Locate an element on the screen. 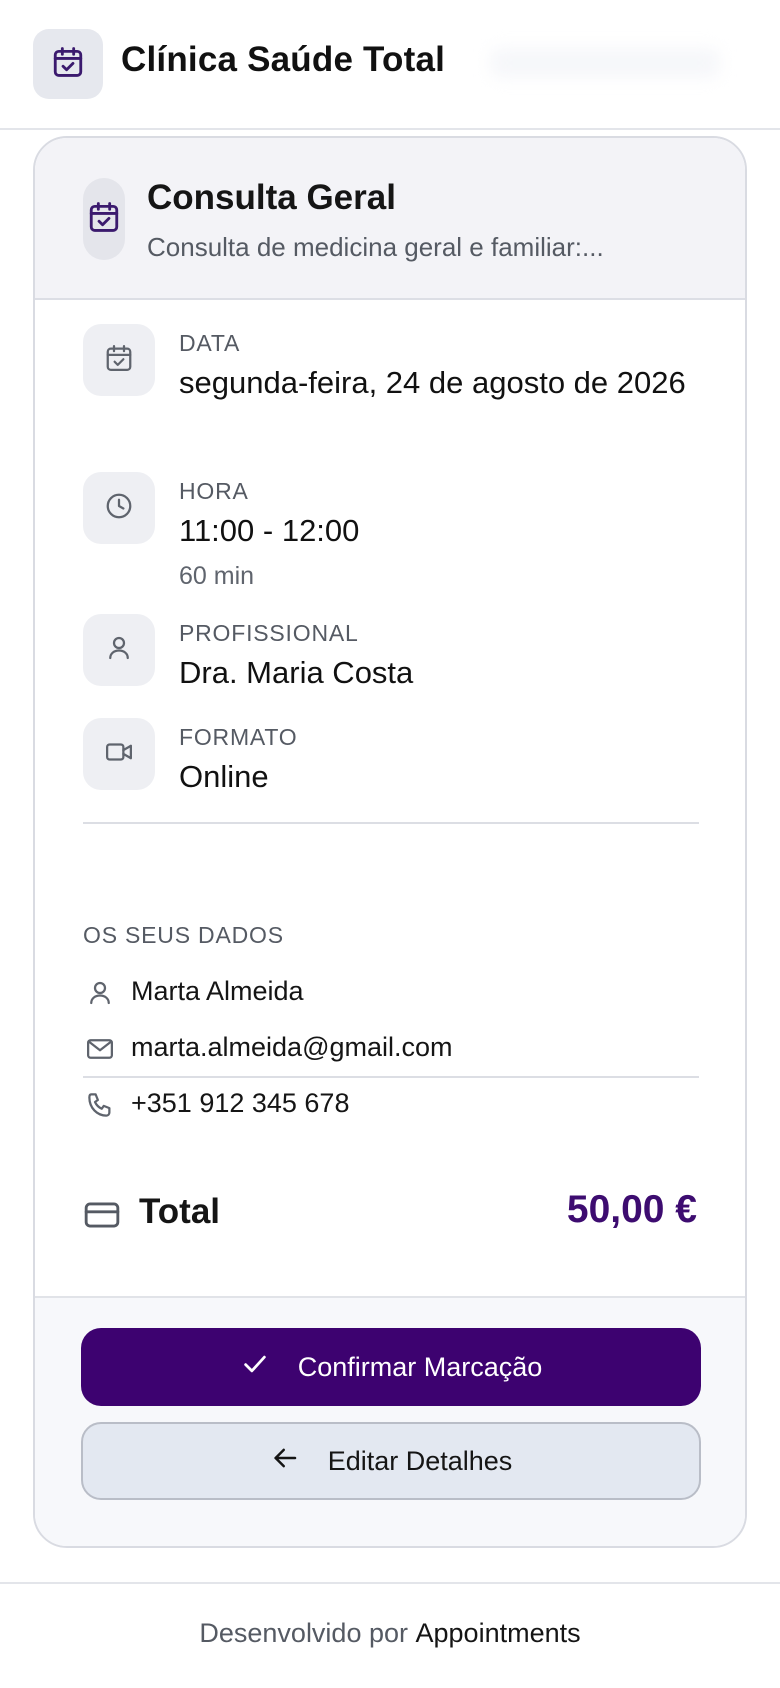  arrow-left-icon is located at coordinates (285, 1461).